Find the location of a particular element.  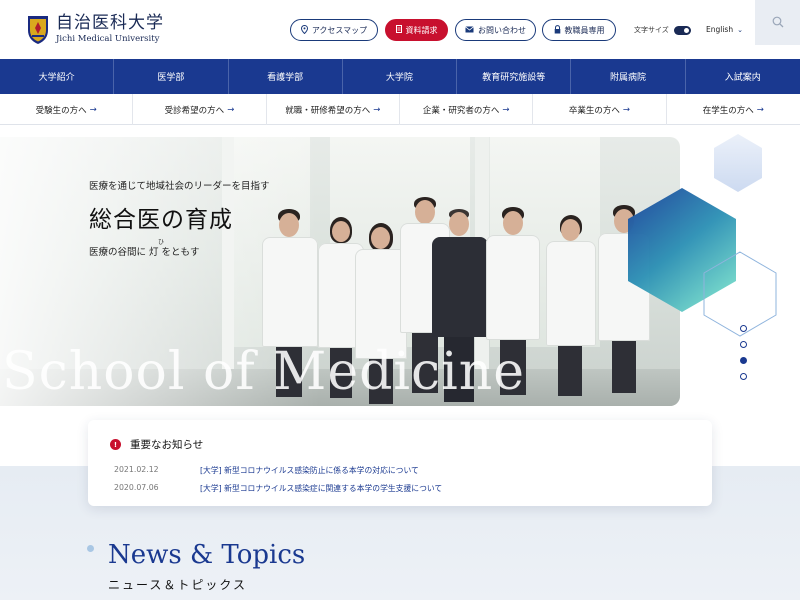

hero-subtitle: 医療の谷間に 灯 をともす is located at coordinates (144, 252).